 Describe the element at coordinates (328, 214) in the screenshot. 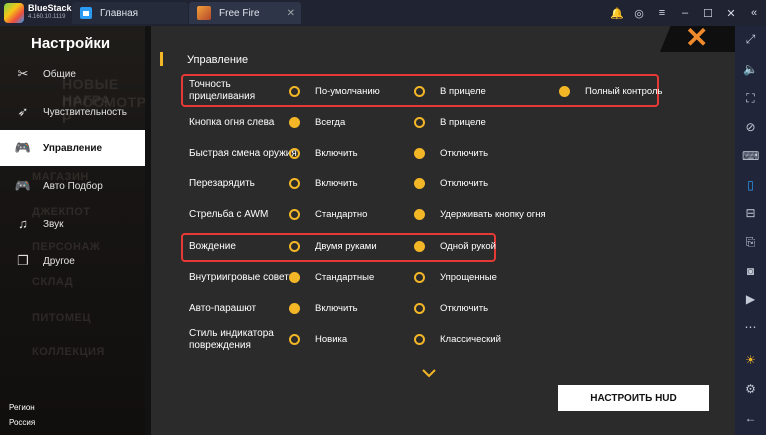

I see `option-awm-standard: Стандартно` at that location.